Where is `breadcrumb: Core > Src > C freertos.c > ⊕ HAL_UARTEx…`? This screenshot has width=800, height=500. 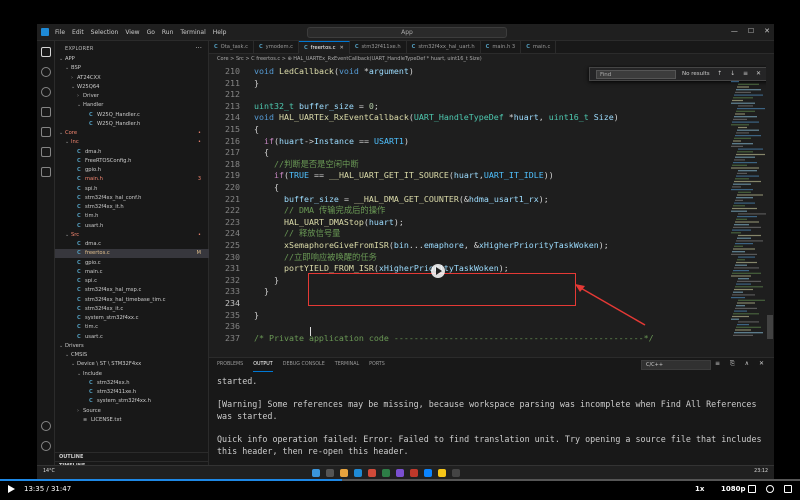
breadcrumb: Core > Src > C freertos.c > ⊕ HAL_UARTEx… is located at coordinates (491, 59).